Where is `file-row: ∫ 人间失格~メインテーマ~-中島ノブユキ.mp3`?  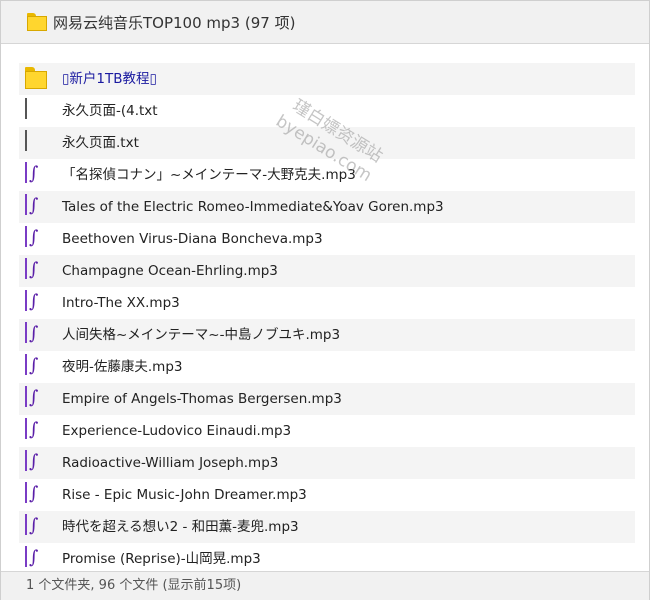
file-row: ∫ 人间失格~メインテーマ~-中島ノブユキ.mp3 is located at coordinates (327, 335).